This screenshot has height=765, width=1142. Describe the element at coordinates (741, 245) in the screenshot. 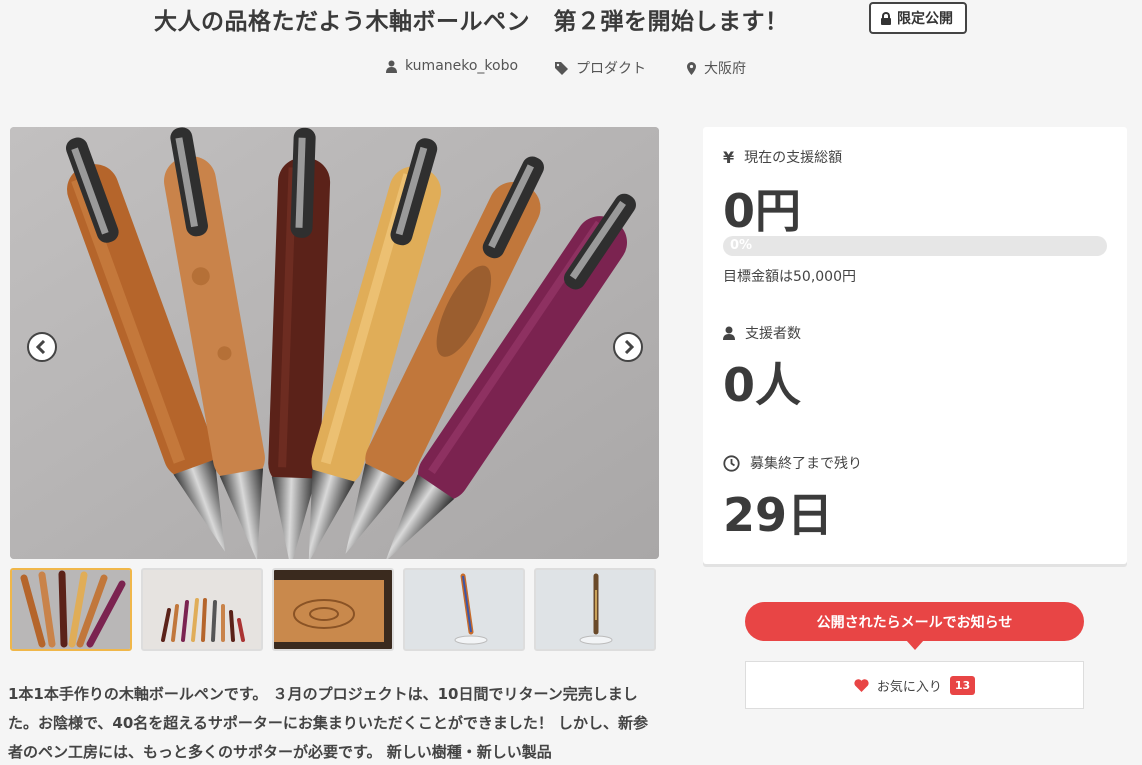

I see `progress-percent: 0%` at that location.